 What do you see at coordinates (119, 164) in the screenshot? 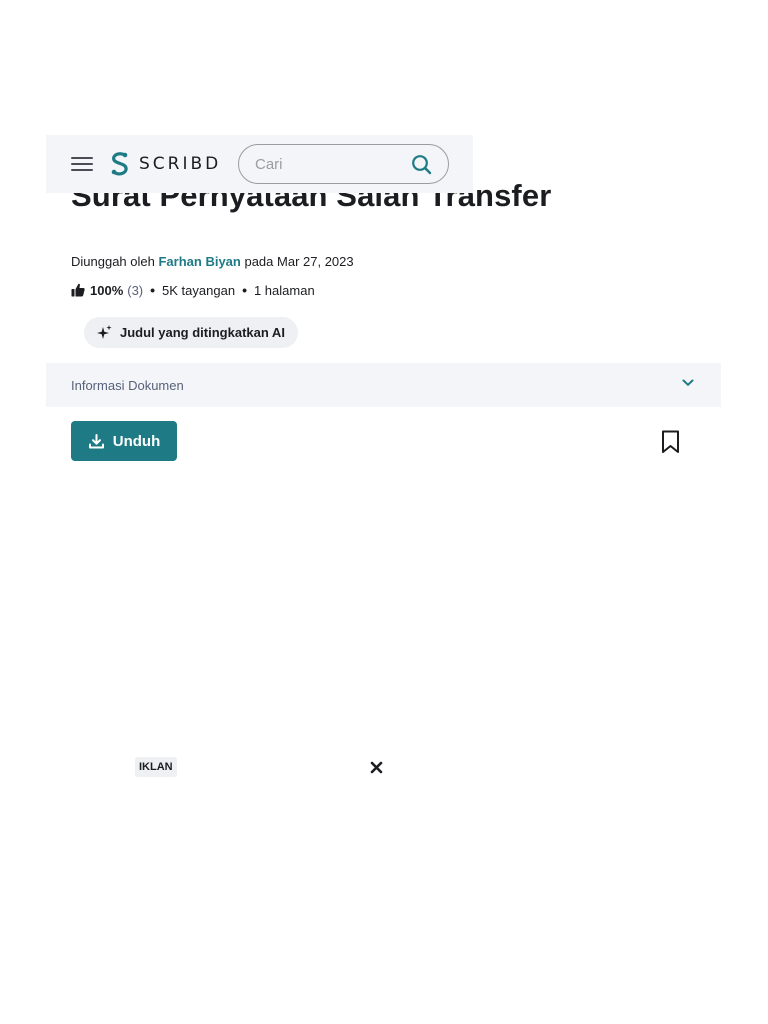
I see `scribd-logo-icon` at bounding box center [119, 164].